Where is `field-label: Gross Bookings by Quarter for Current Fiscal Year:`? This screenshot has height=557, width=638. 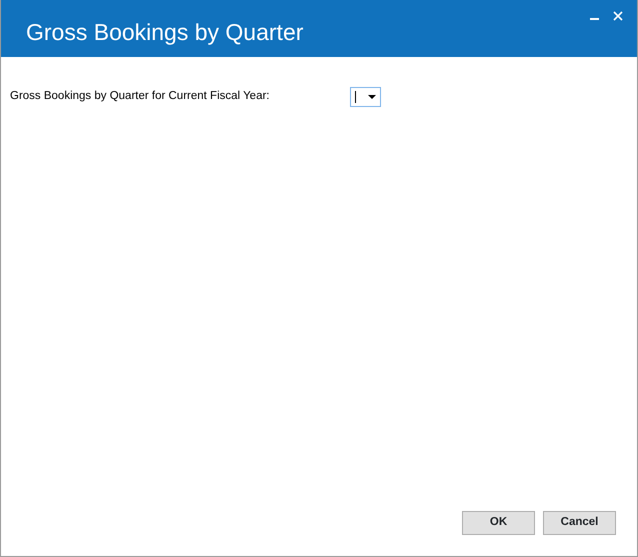
field-label: Gross Bookings by Quarter for Current Fiscal Year: is located at coordinates (140, 96).